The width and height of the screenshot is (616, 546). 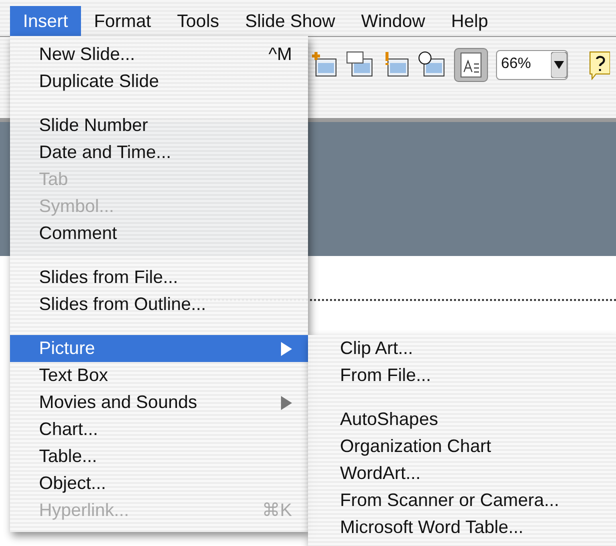 I want to click on menu-title: Help, so click(x=470, y=21).